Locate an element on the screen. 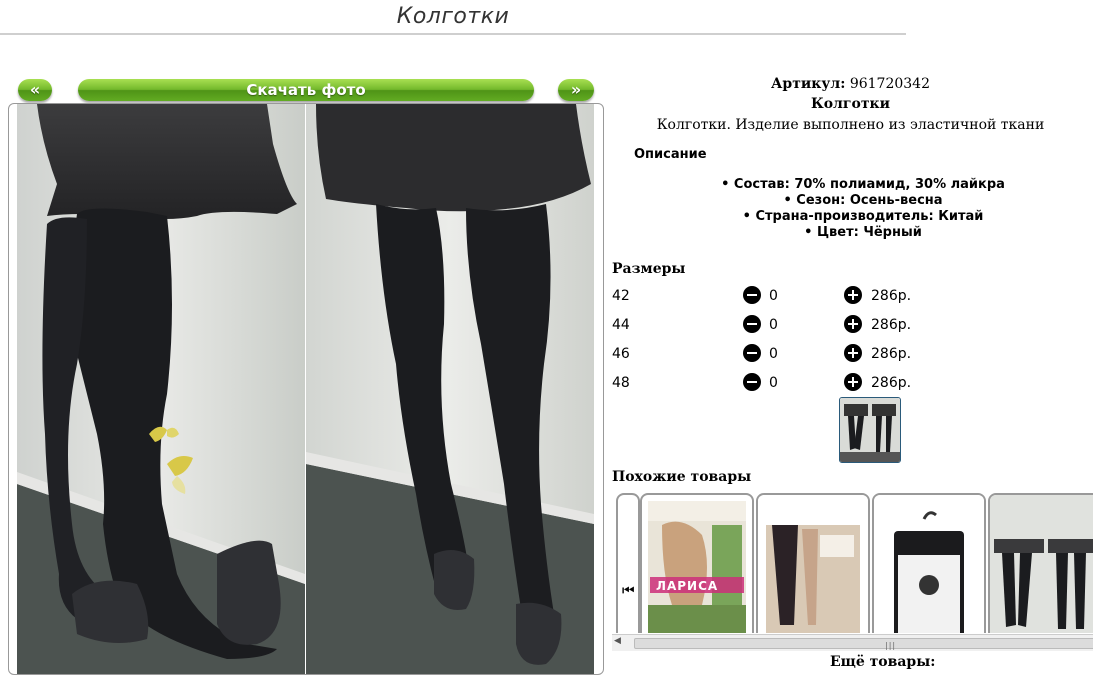  more-products-heading: Ещё товары: is located at coordinates (883, 662).